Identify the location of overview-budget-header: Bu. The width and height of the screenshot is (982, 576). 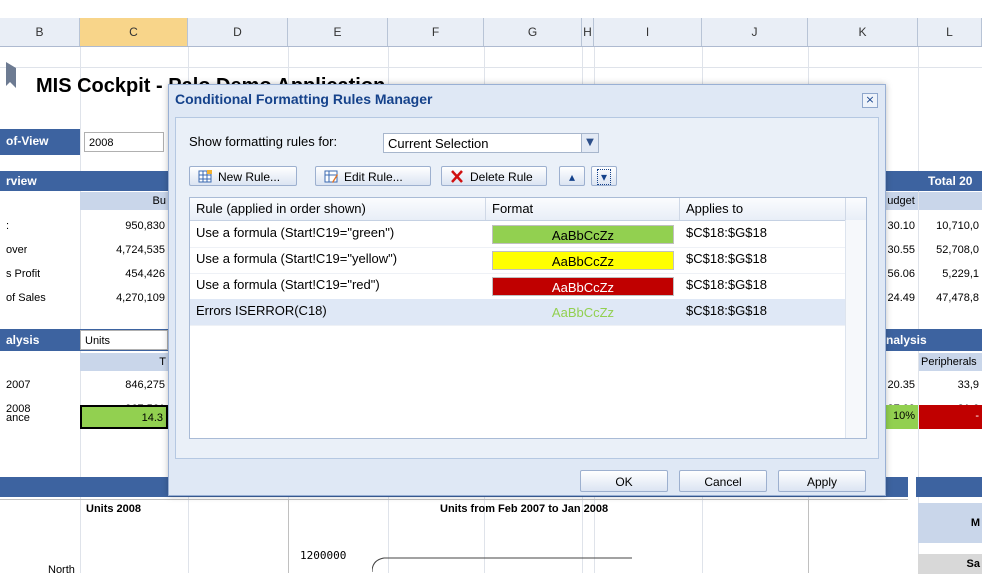
(124, 201).